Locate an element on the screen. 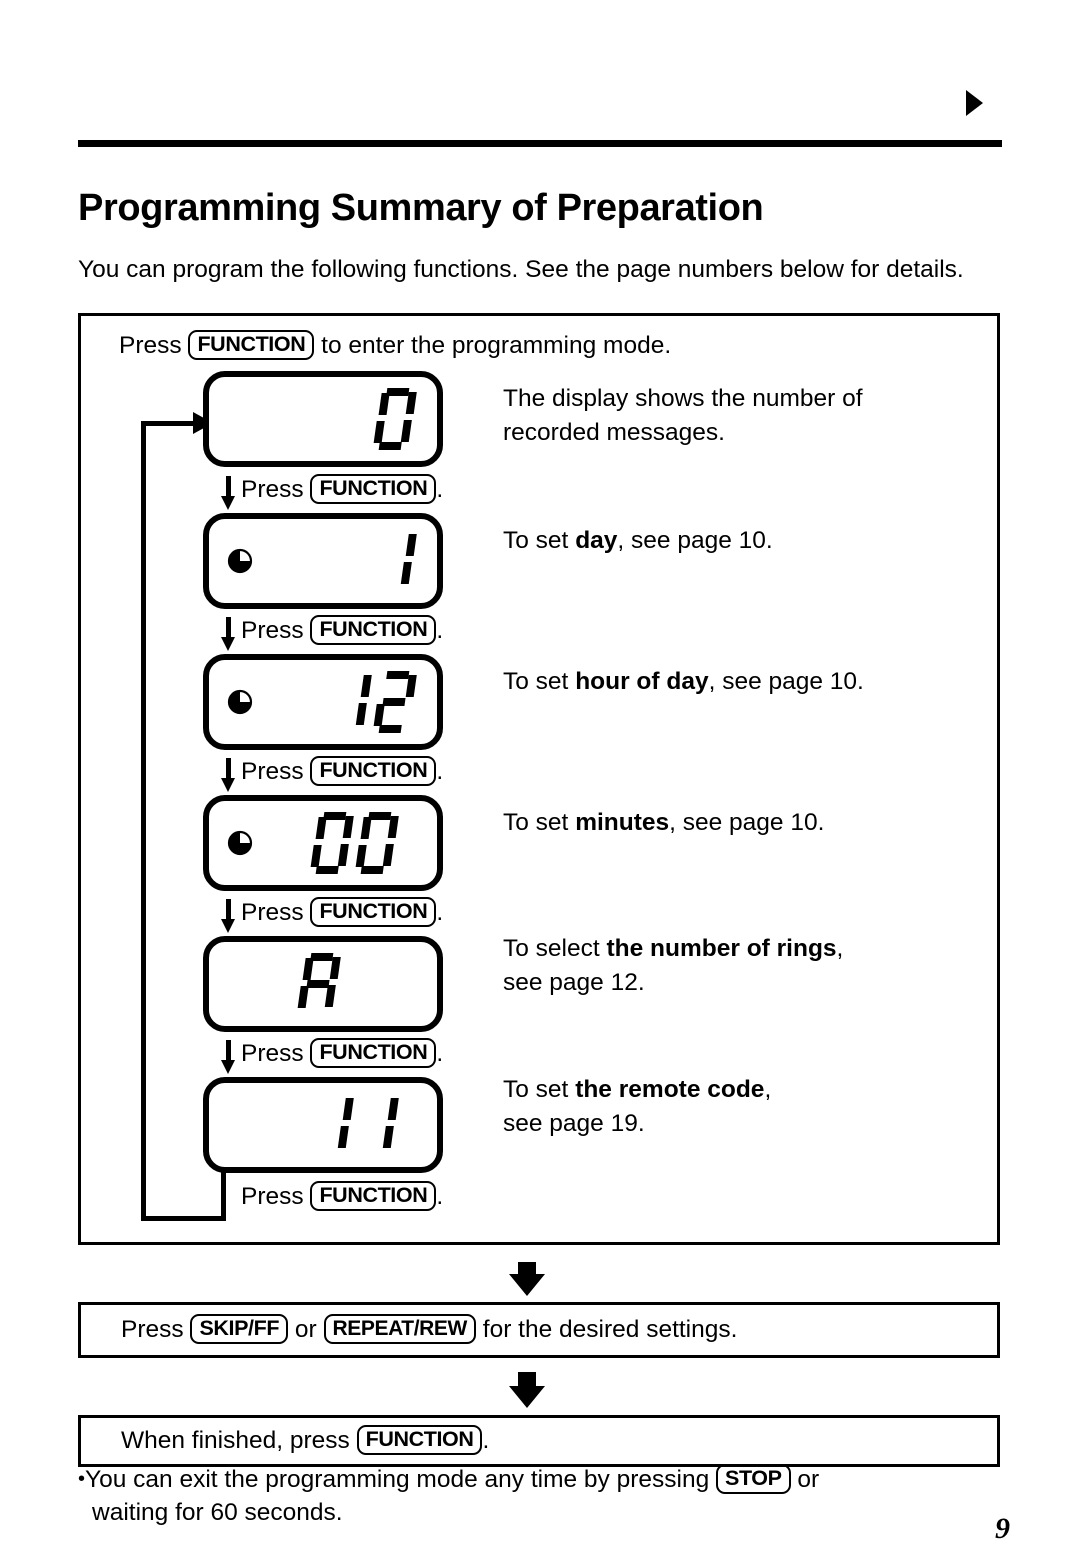  finish-before-label: When finished, press is located at coordinates (235, 1440).